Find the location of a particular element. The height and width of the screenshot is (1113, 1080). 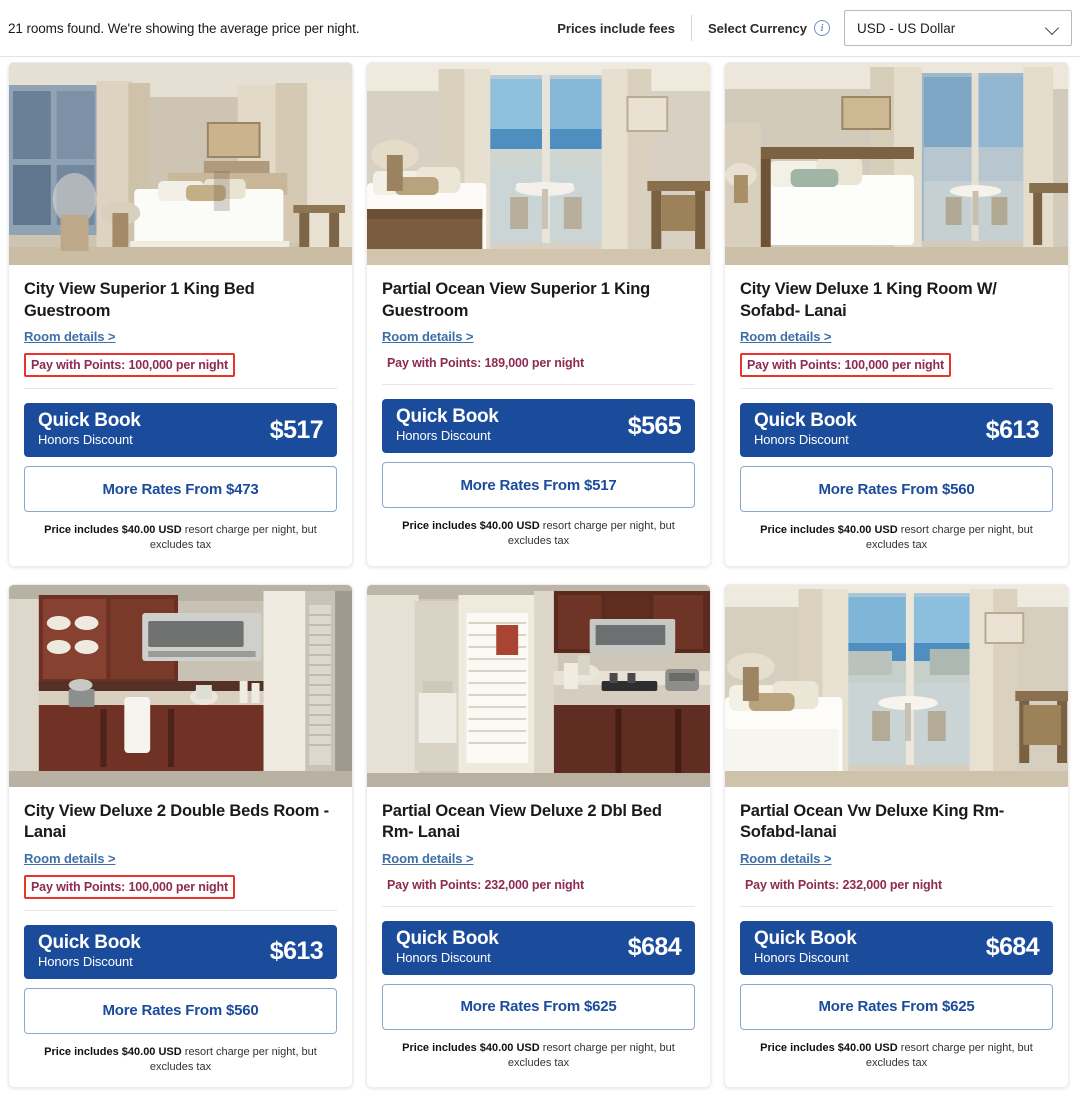

quick-book-price: $517 is located at coordinates (296, 429).